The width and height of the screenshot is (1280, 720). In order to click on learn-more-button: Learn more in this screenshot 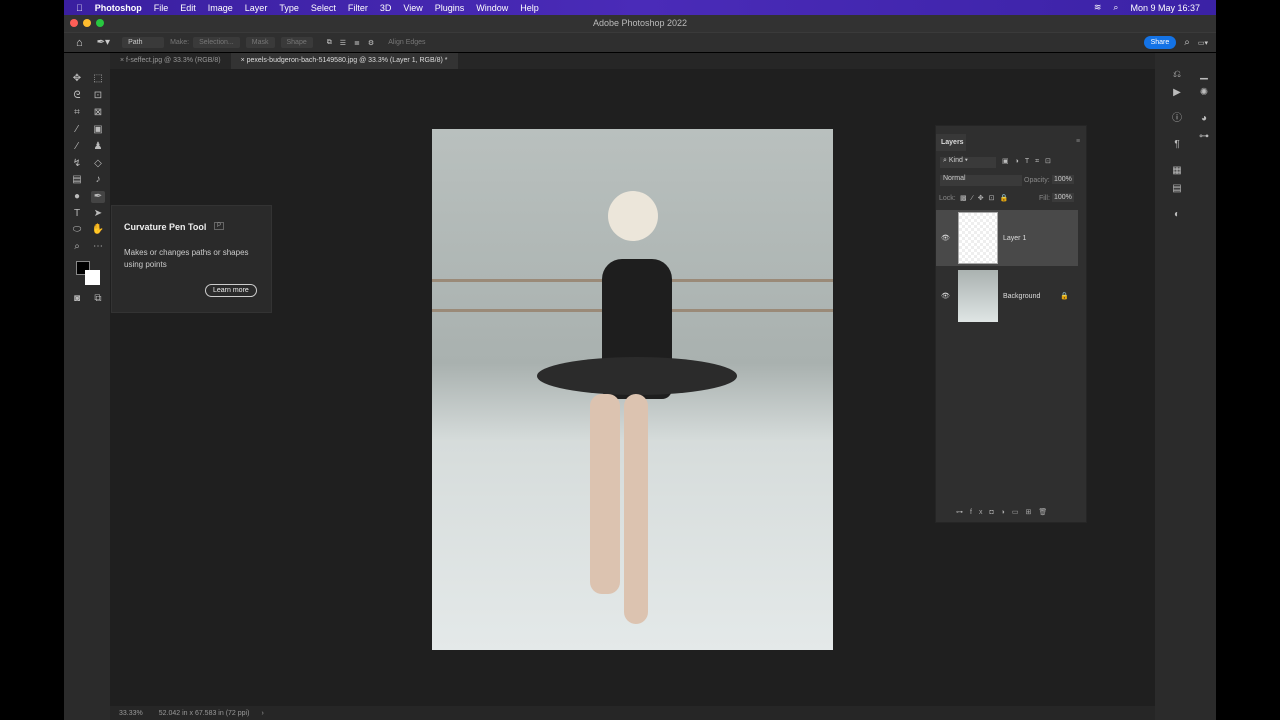, I will do `click(231, 290)`.